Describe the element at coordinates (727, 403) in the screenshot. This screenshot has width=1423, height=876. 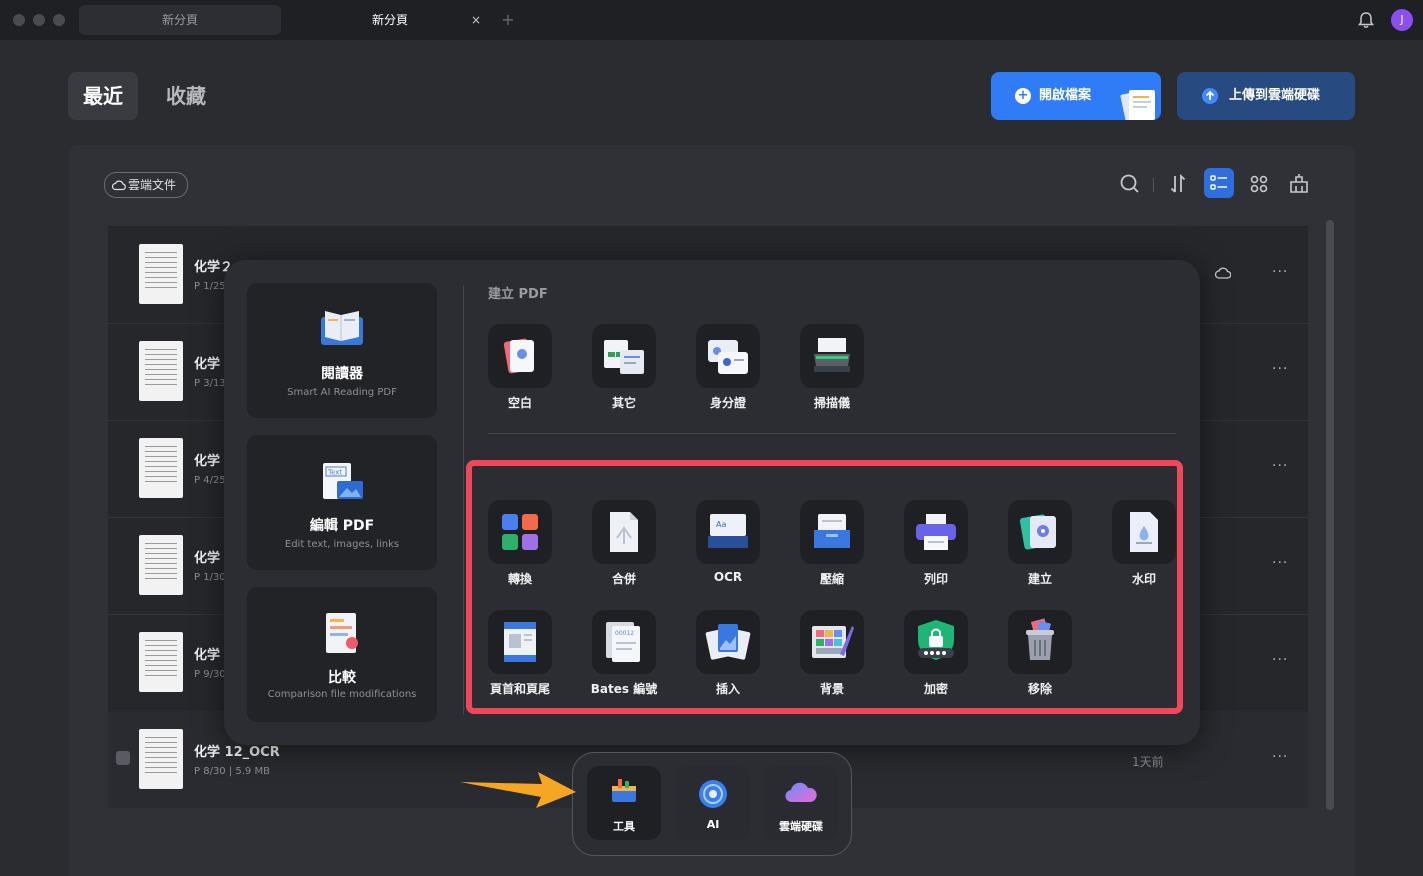
I see `id-card-label: 身分證` at that location.